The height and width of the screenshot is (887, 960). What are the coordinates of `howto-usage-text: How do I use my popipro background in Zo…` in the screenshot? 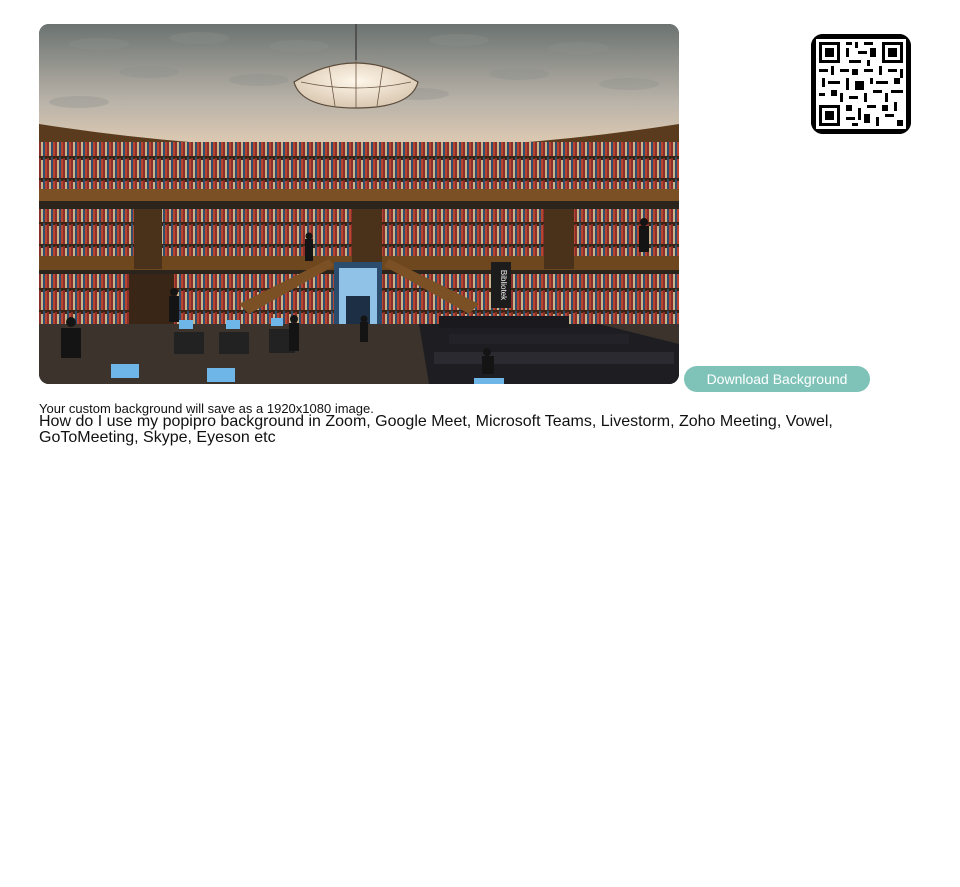 It's located at (436, 429).